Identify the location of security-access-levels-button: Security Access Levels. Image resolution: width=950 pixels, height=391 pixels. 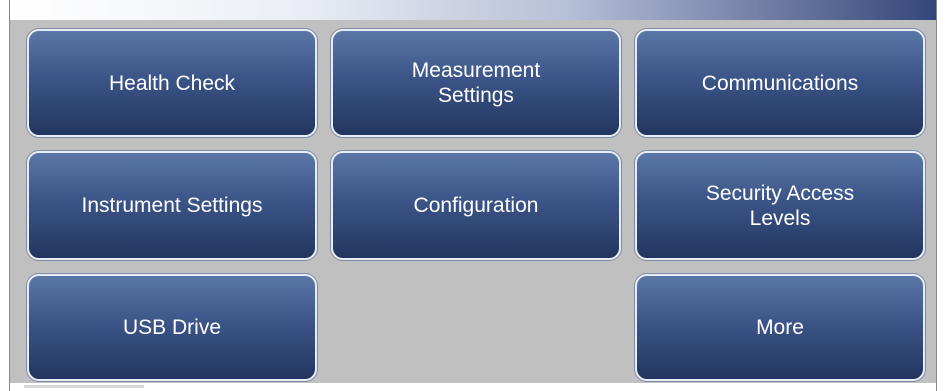
(780, 205).